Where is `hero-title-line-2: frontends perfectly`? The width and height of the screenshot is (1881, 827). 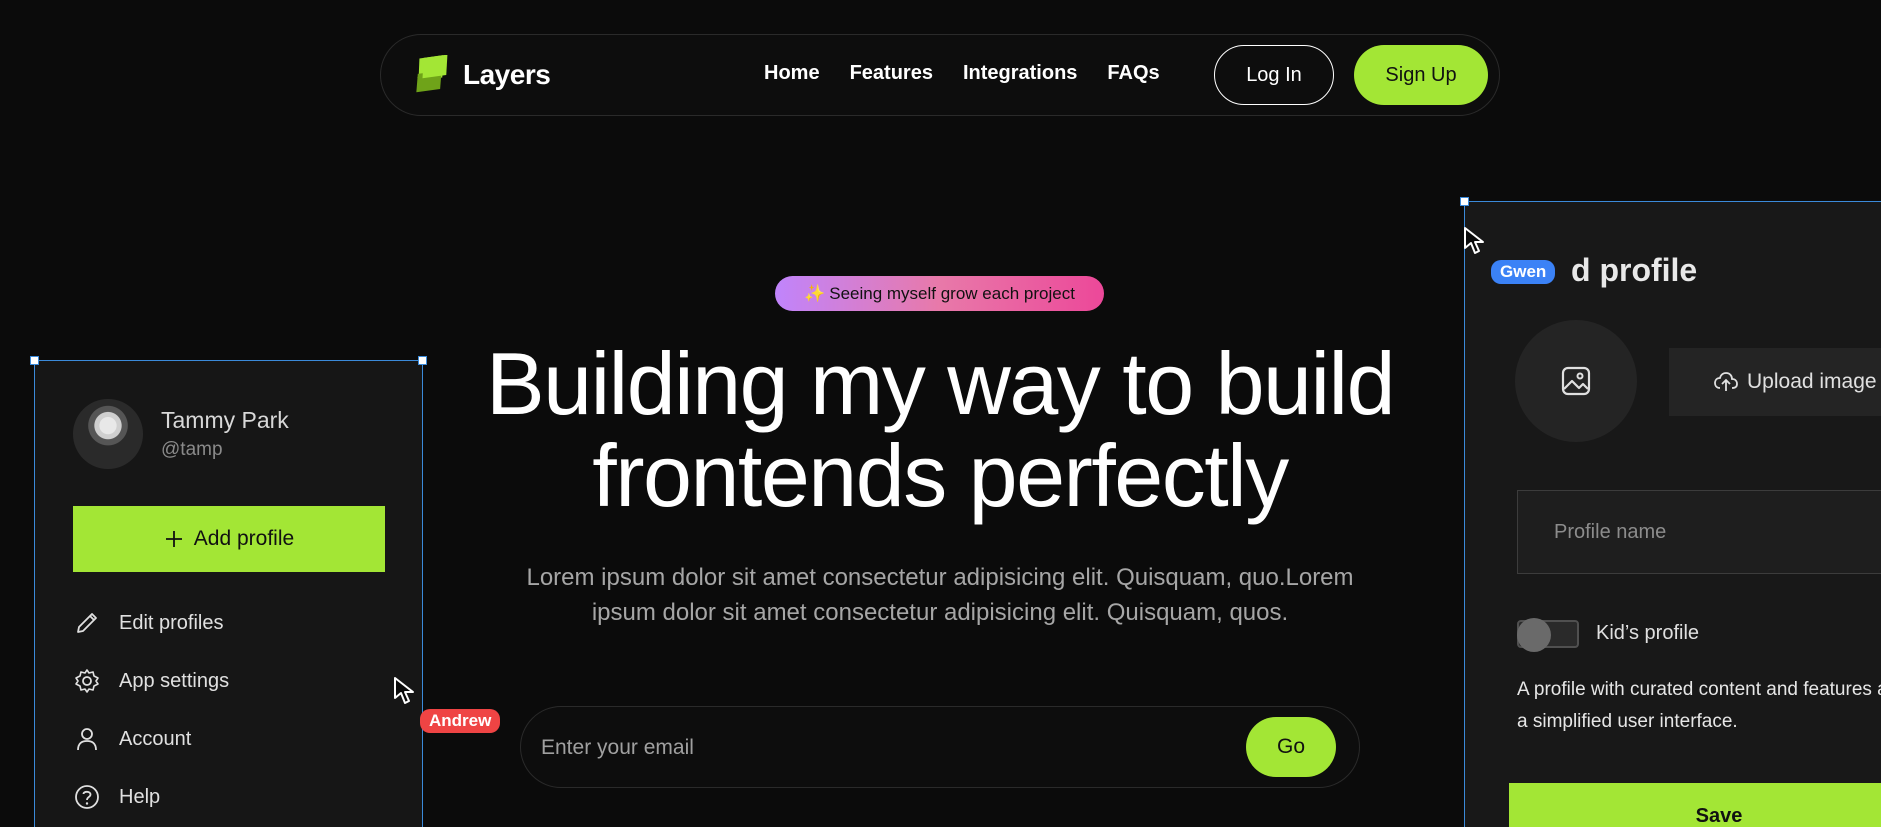 hero-title-line-2: frontends perfectly is located at coordinates (940, 475).